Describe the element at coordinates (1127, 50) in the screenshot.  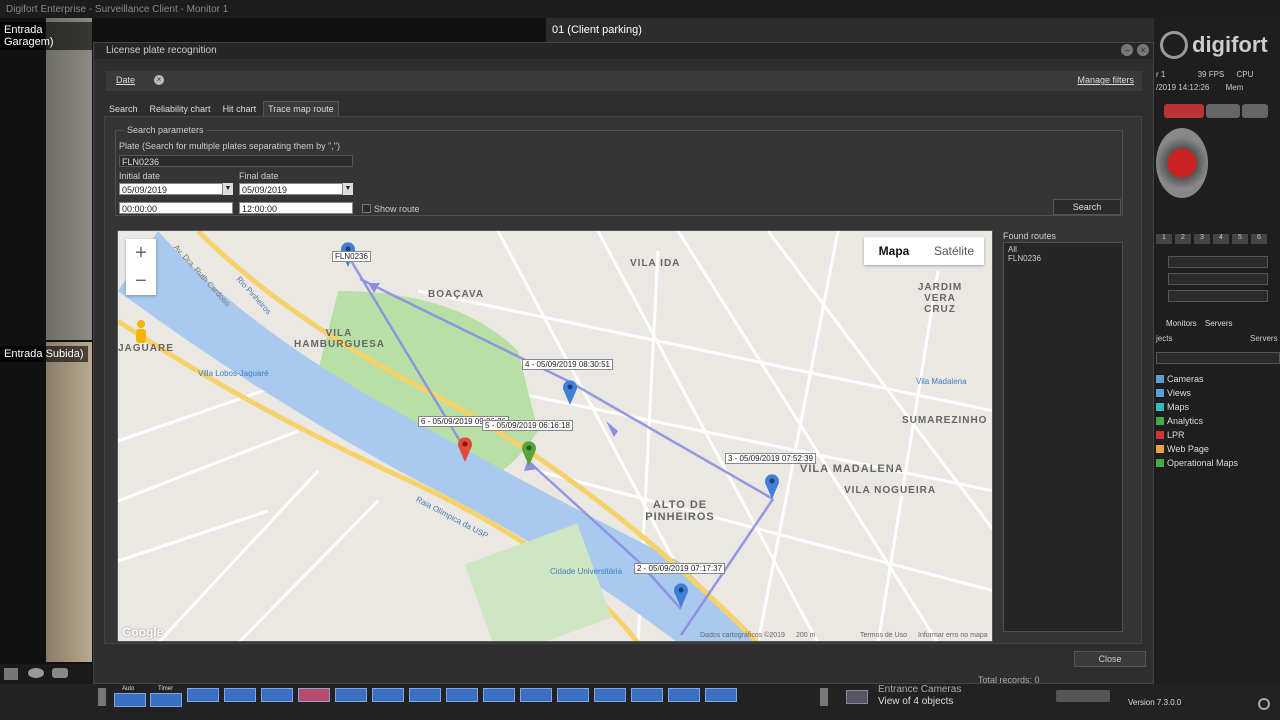
I see `minimize-icon: –` at that location.